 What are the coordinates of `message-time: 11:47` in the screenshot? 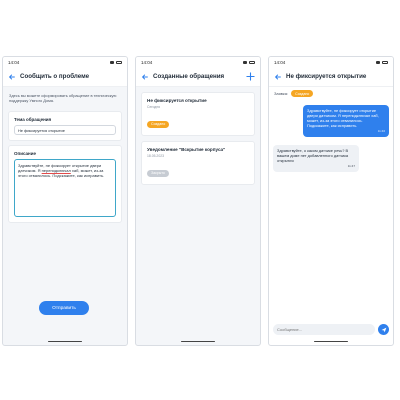 It's located at (351, 166).